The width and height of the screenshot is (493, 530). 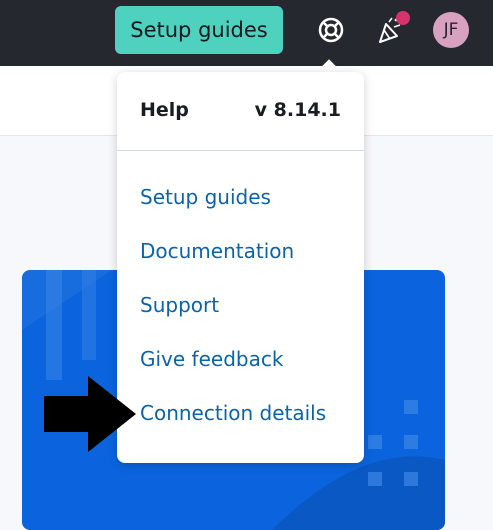 I want to click on version-label: v 8.14.1, so click(x=297, y=110).